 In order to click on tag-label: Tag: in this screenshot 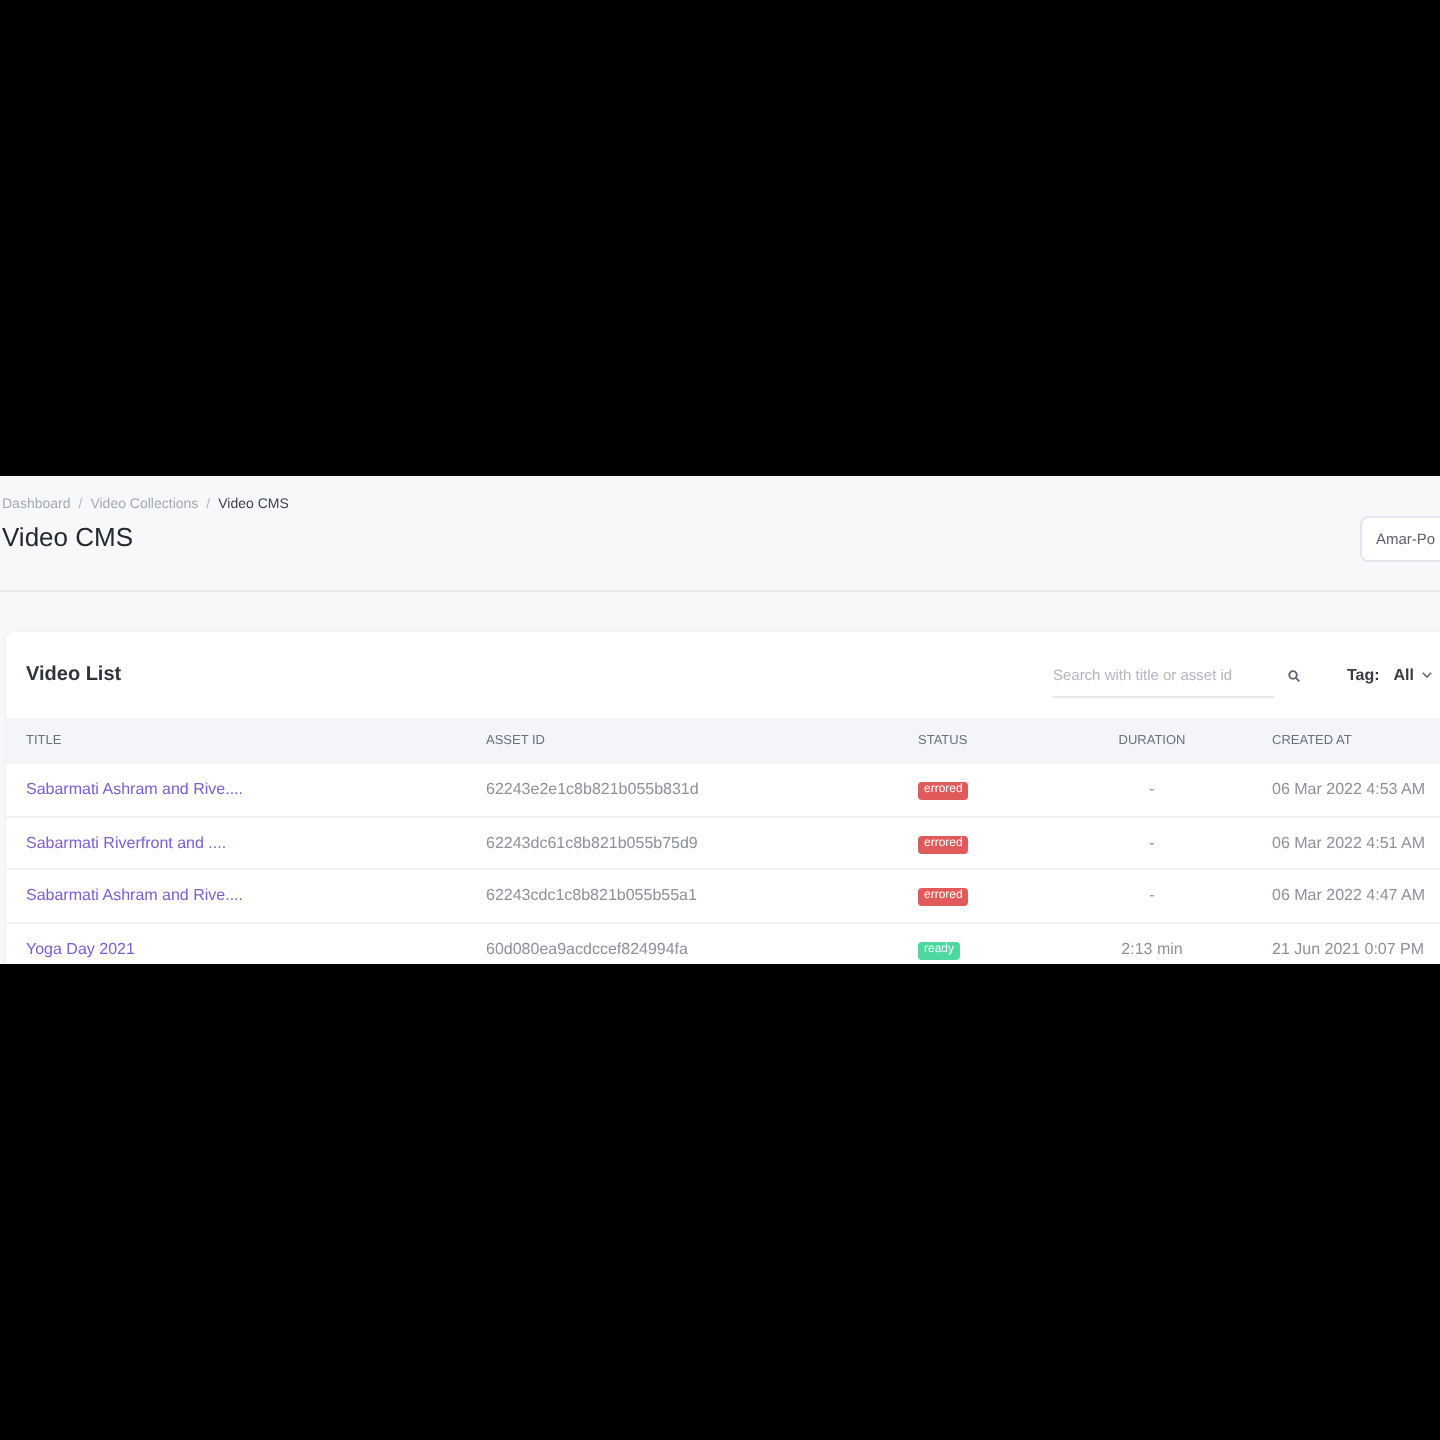, I will do `click(1363, 675)`.